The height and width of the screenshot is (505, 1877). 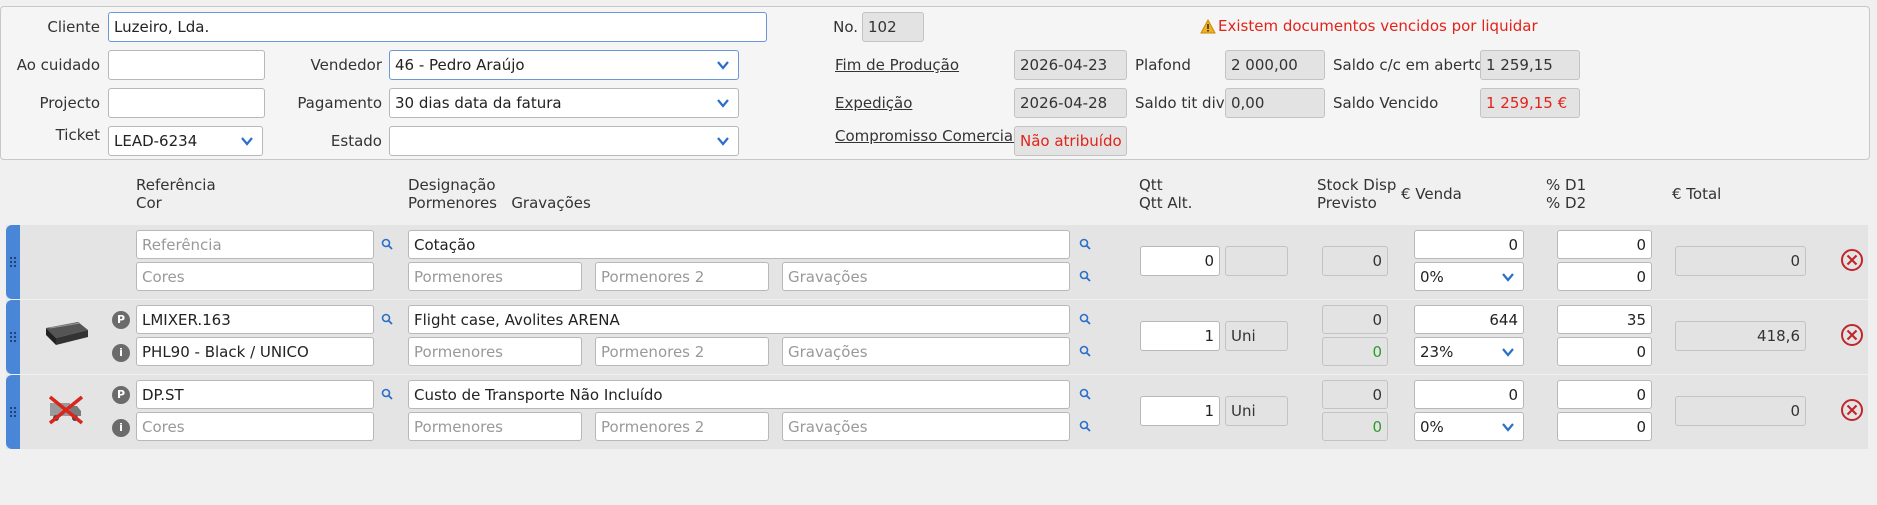 What do you see at coordinates (926, 136) in the screenshot?
I see `compromisso-comercial-link: Compromisso Comercial` at bounding box center [926, 136].